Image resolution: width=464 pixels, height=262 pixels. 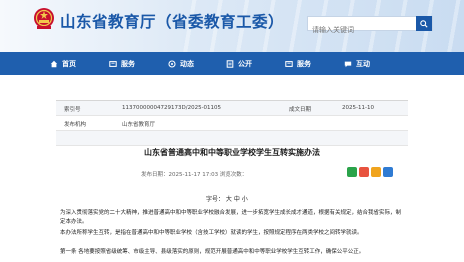 What do you see at coordinates (245, 63) in the screenshot?
I see `nav-label: 公开` at bounding box center [245, 63].